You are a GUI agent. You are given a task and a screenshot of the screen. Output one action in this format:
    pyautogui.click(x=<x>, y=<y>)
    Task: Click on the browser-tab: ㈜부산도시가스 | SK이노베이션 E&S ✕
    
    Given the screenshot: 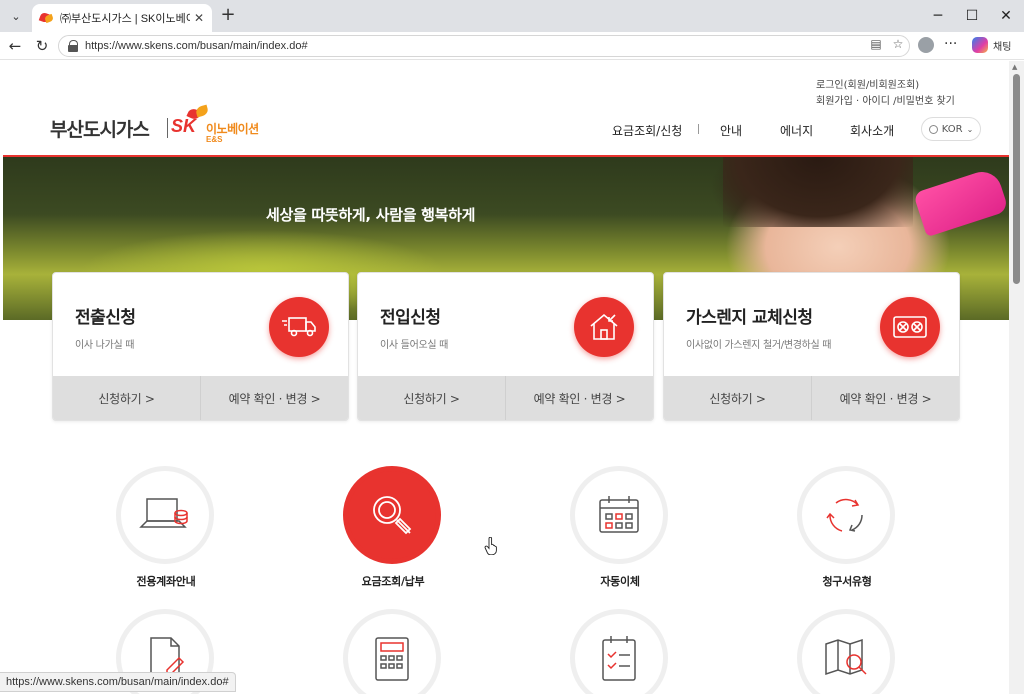 What is the action you would take?
    pyautogui.click(x=122, y=18)
    